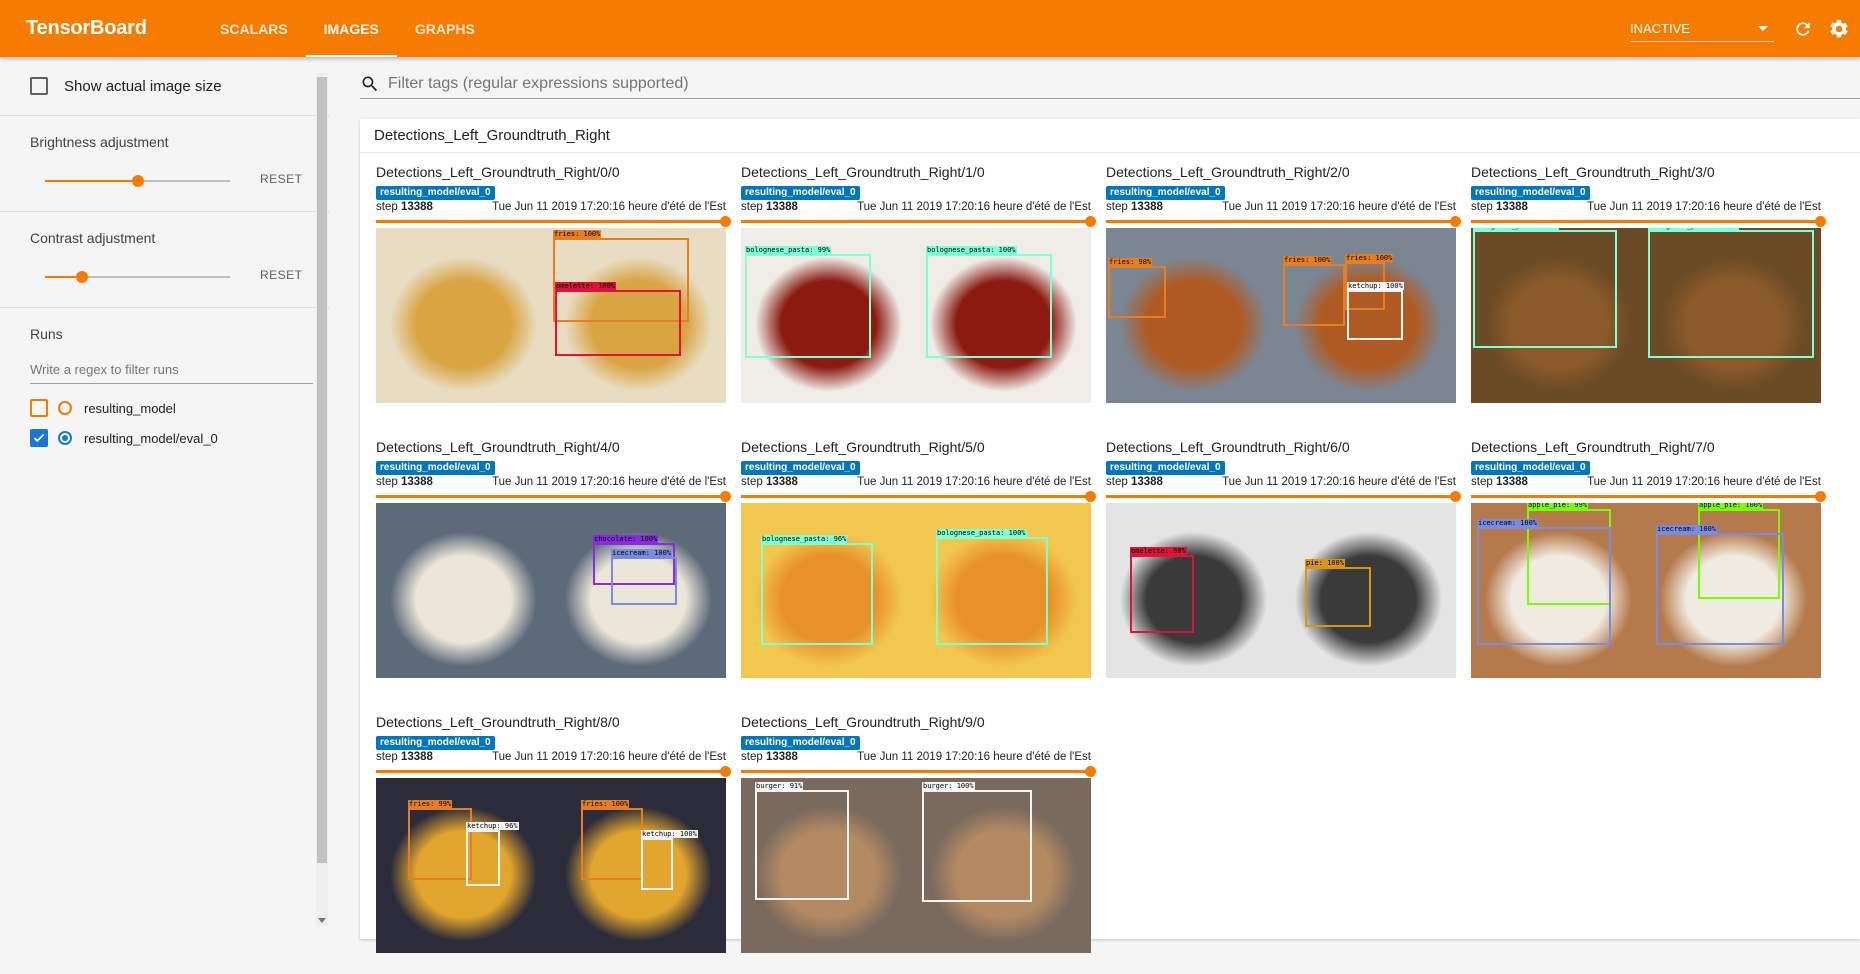 The width and height of the screenshot is (1860, 974). Describe the element at coordinates (1375, 286) in the screenshot. I see `bounding-box-label: ketchup: 100%` at that location.